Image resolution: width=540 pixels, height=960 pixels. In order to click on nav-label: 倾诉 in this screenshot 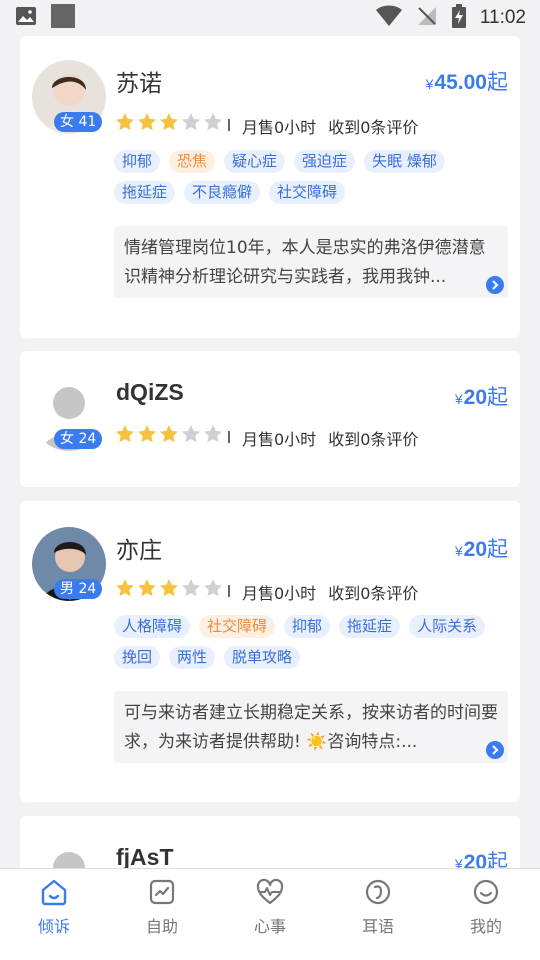, I will do `click(53, 926)`.